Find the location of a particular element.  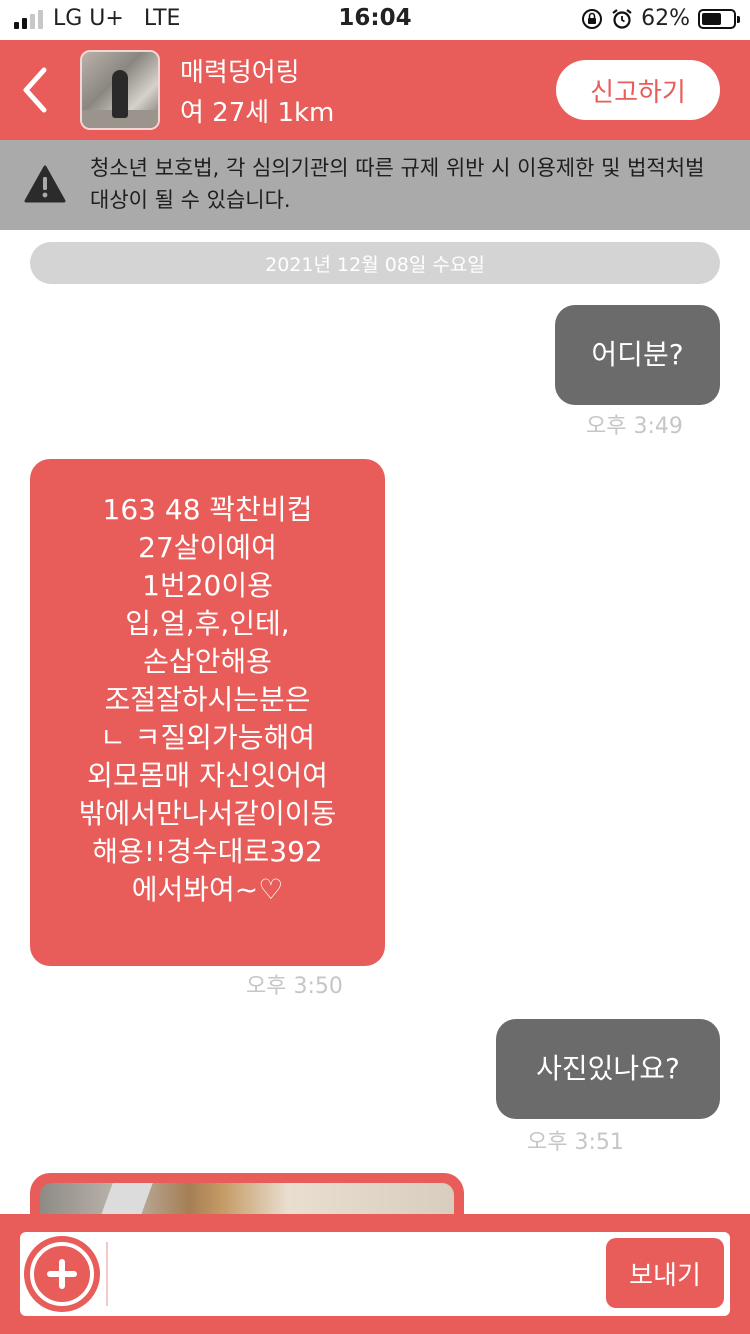

chat-header: 매력덩어링 여 27세 1km 신고하기 is located at coordinates (375, 90).